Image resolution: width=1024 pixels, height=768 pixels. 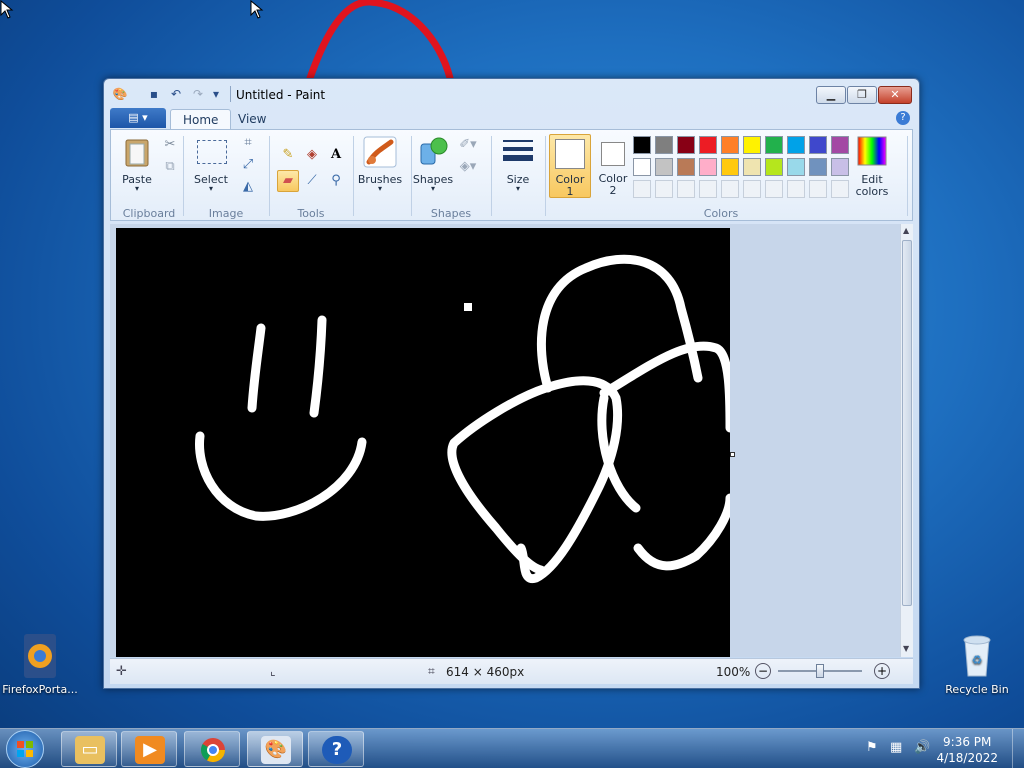 I want to click on paint-menu-button: ▤ ▾, so click(x=138, y=118).